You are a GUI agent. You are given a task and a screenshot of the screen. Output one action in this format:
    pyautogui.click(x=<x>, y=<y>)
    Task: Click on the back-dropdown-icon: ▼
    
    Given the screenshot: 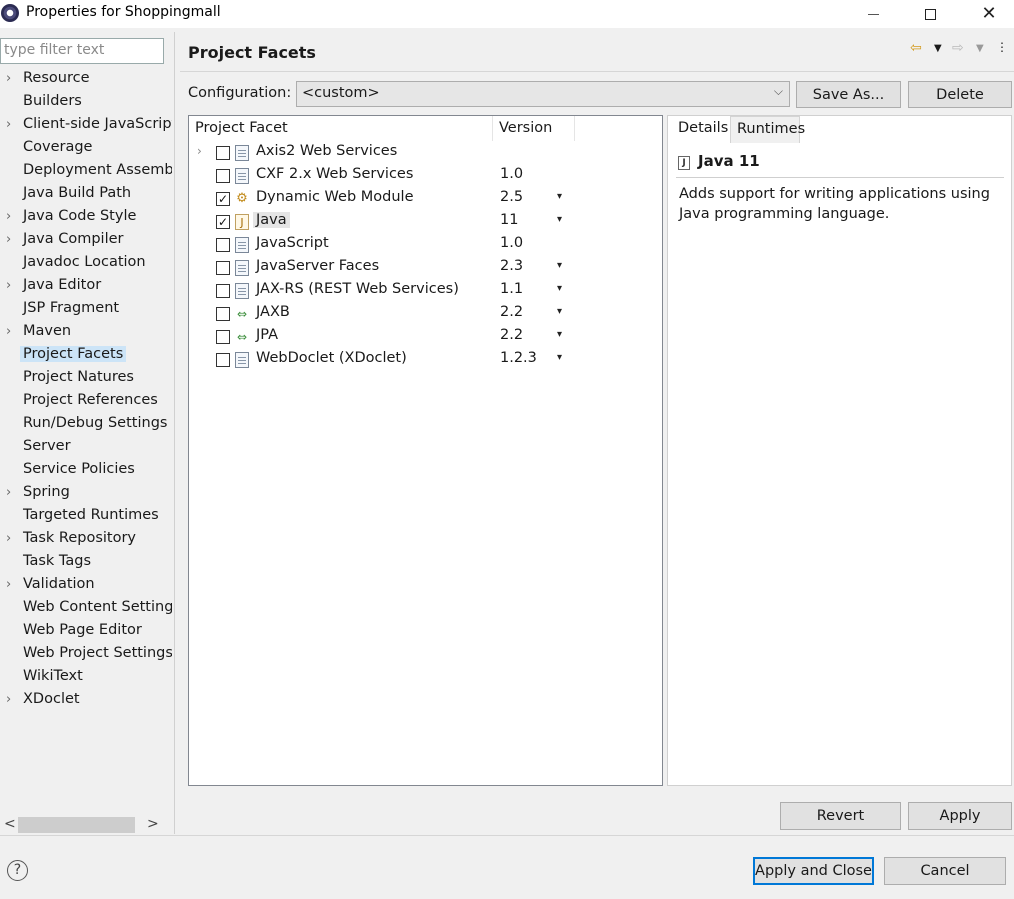 What is the action you would take?
    pyautogui.click(x=938, y=48)
    